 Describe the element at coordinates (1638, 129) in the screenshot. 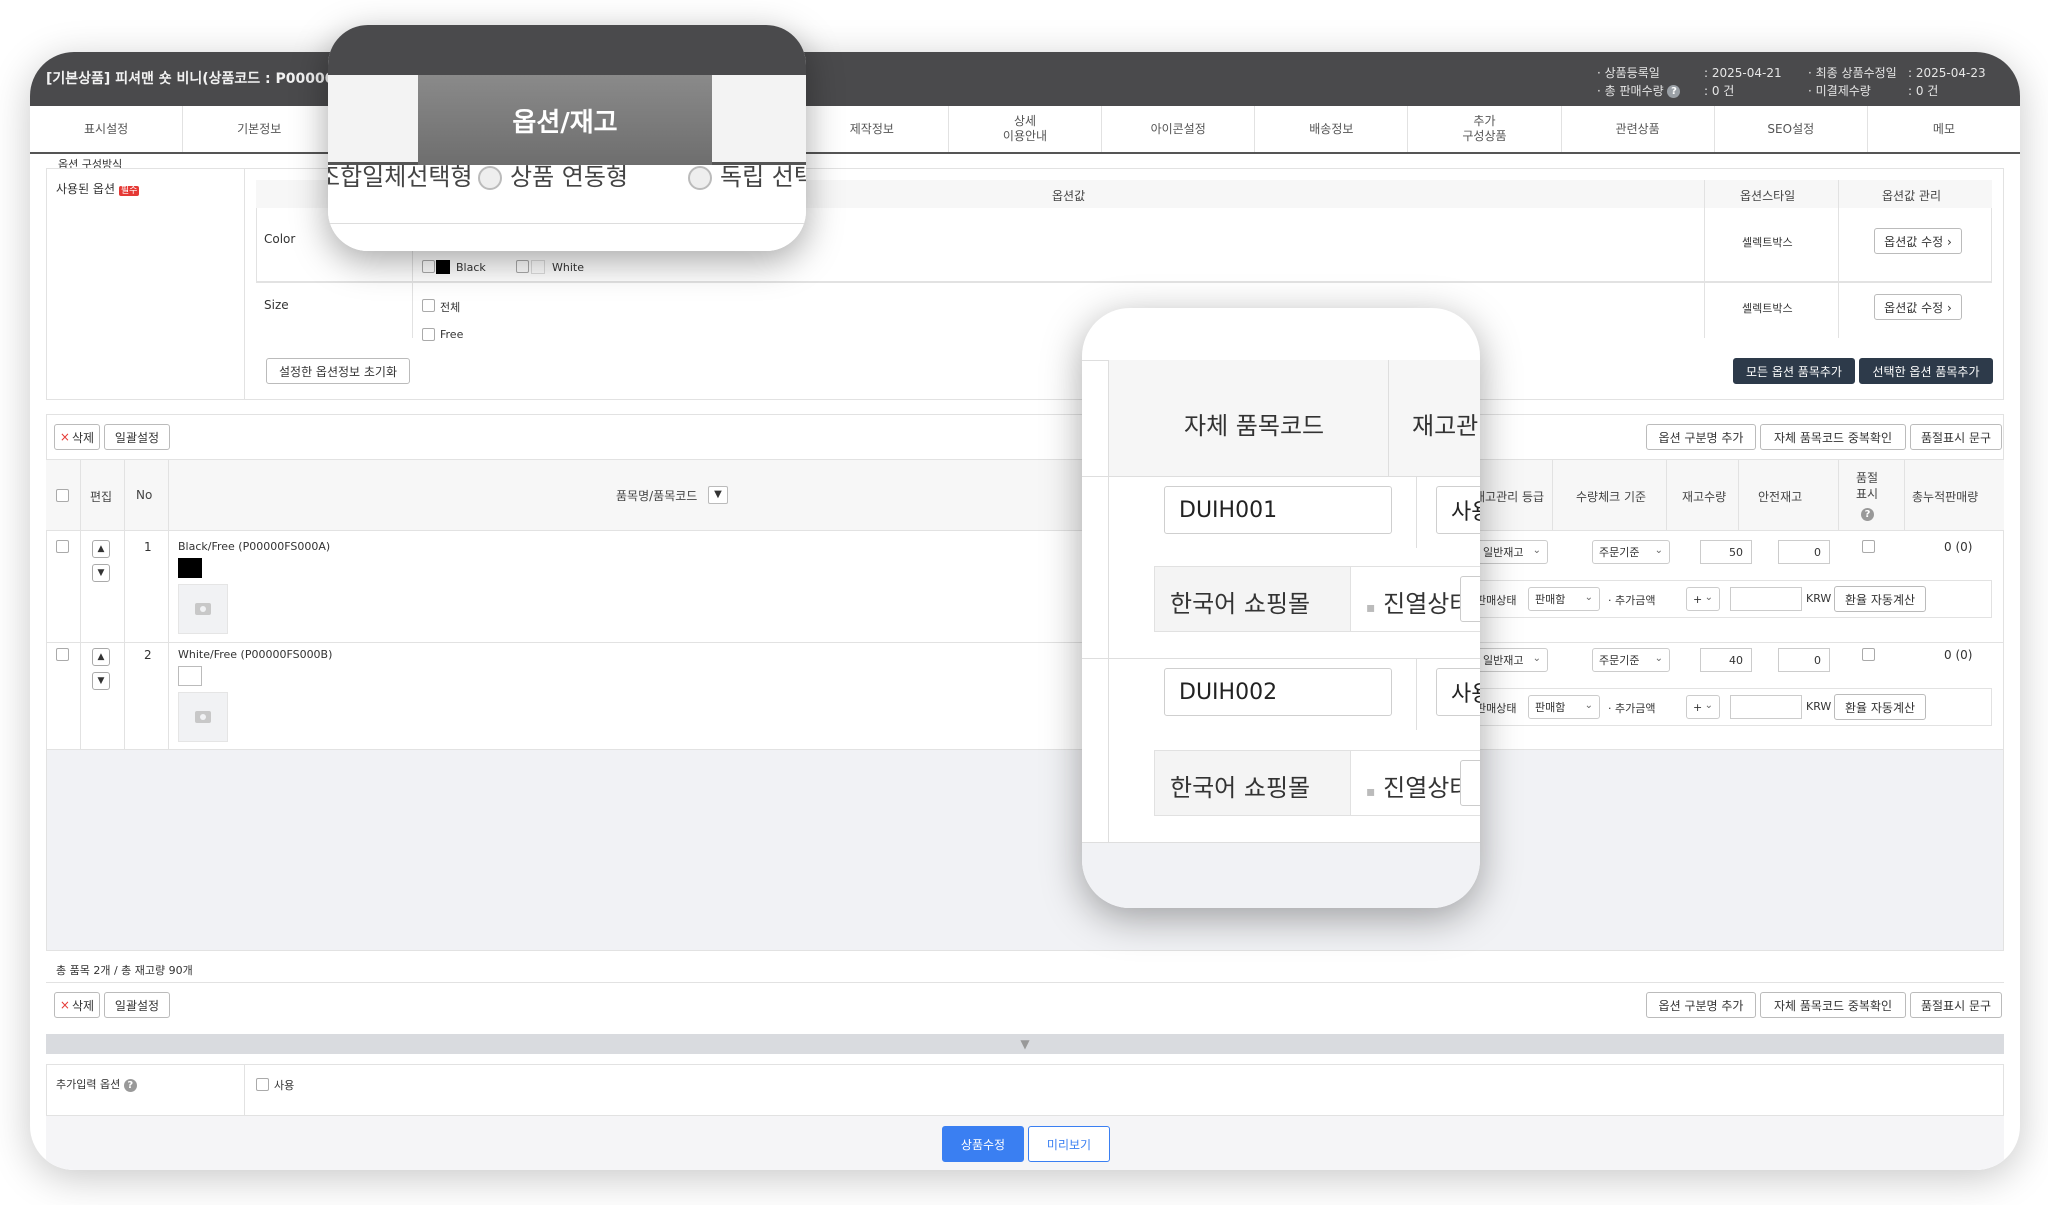

I see `tab-related: 관련상품` at that location.